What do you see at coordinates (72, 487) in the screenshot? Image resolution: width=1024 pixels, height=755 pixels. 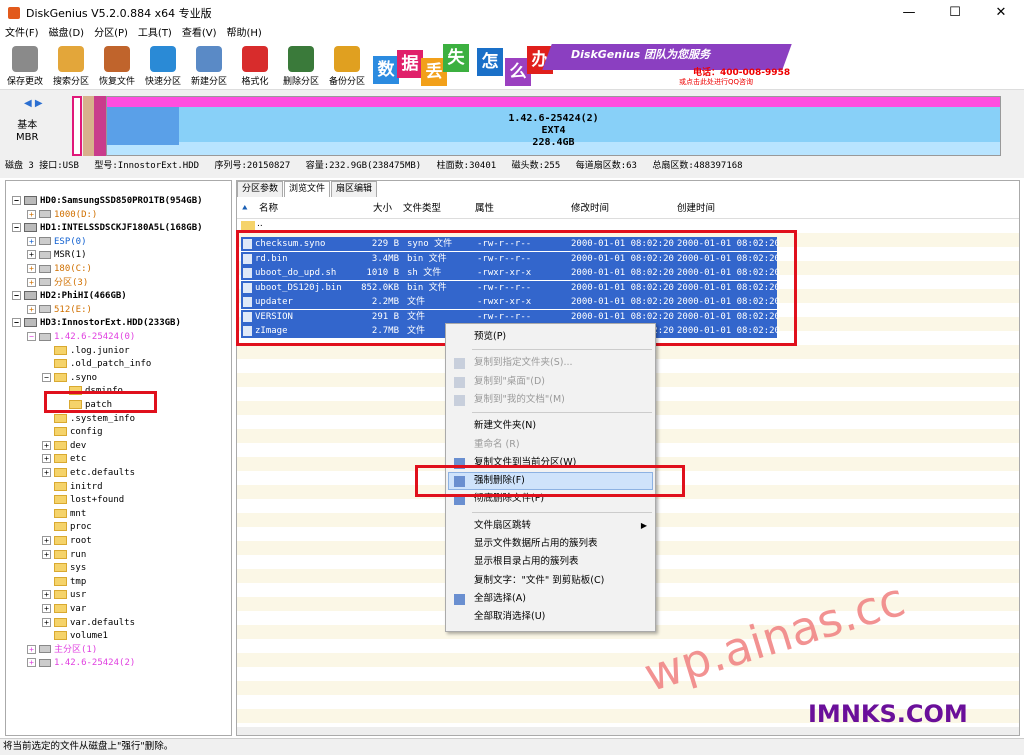 I see `tree-item: initrd` at bounding box center [72, 487].